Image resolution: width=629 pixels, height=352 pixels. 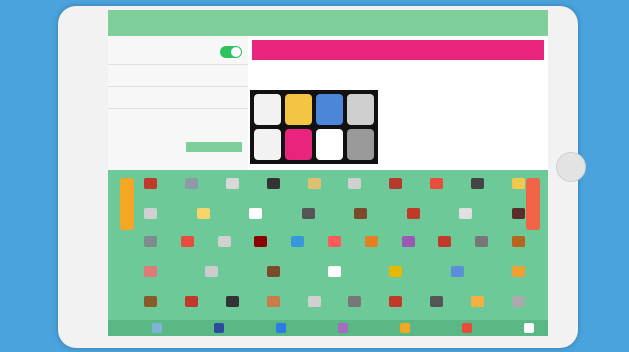 I want to click on board-tab-right, so click(x=533, y=204).